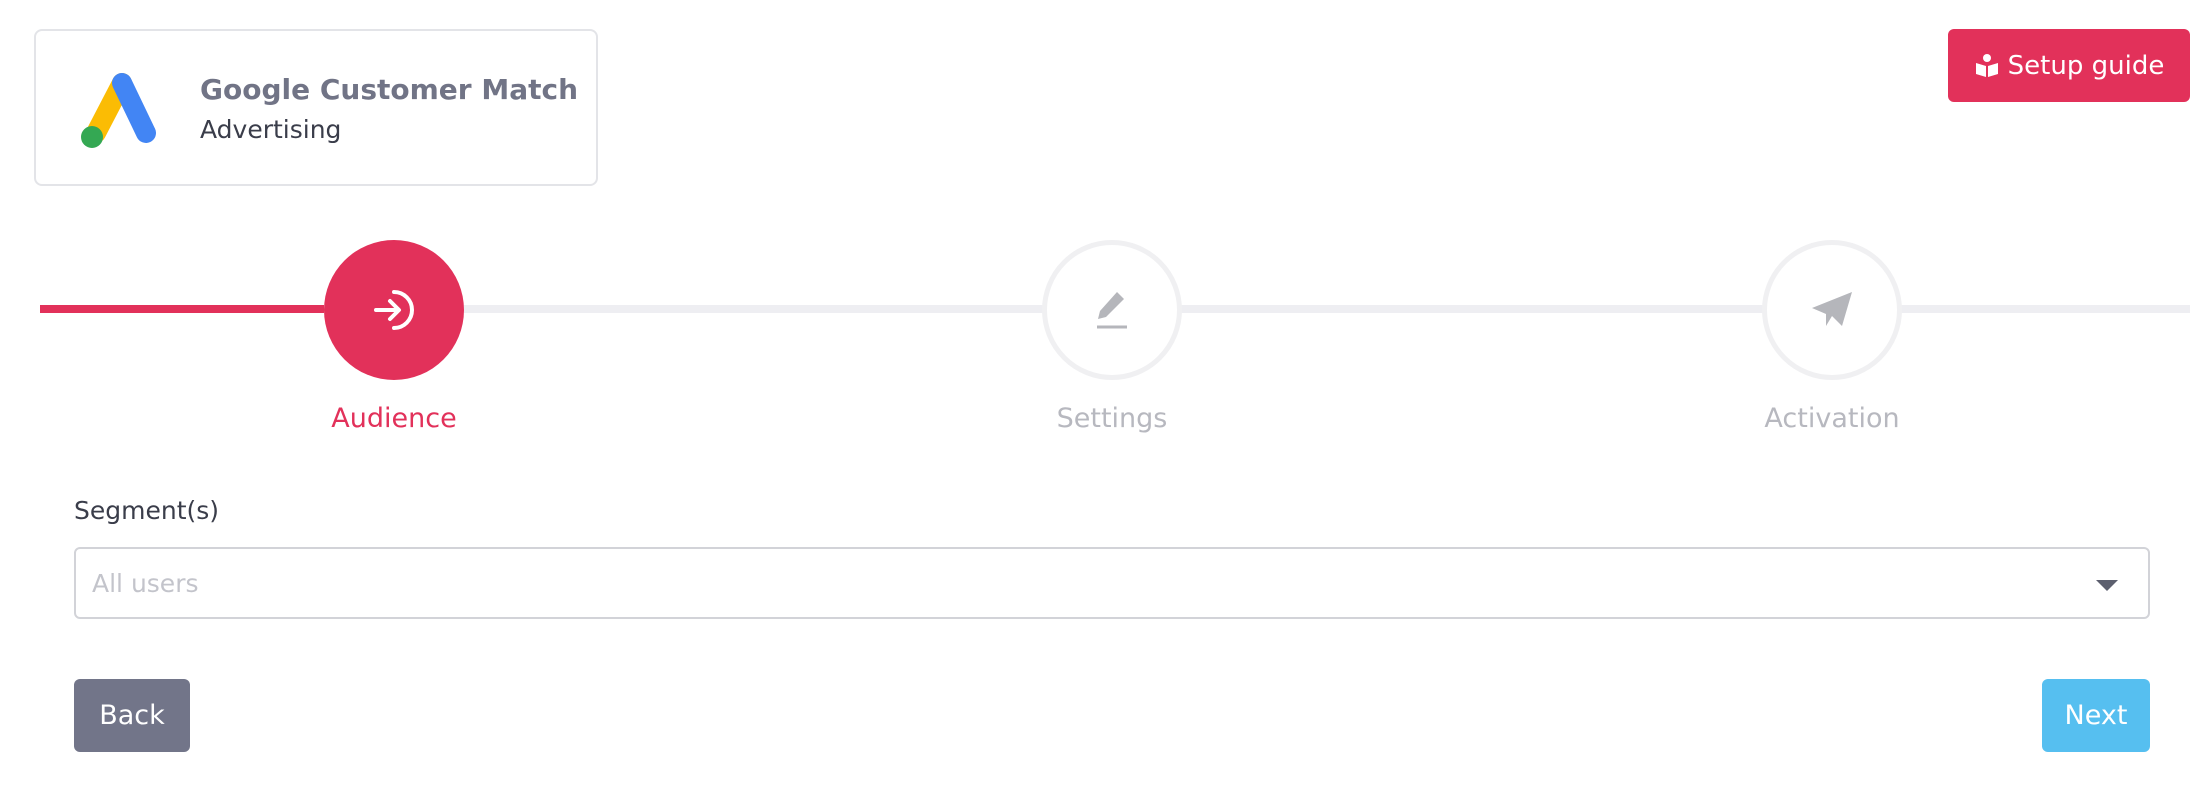 This screenshot has height=790, width=2206. Describe the element at coordinates (118, 110) in the screenshot. I see `google-ads-logo-icon` at that location.